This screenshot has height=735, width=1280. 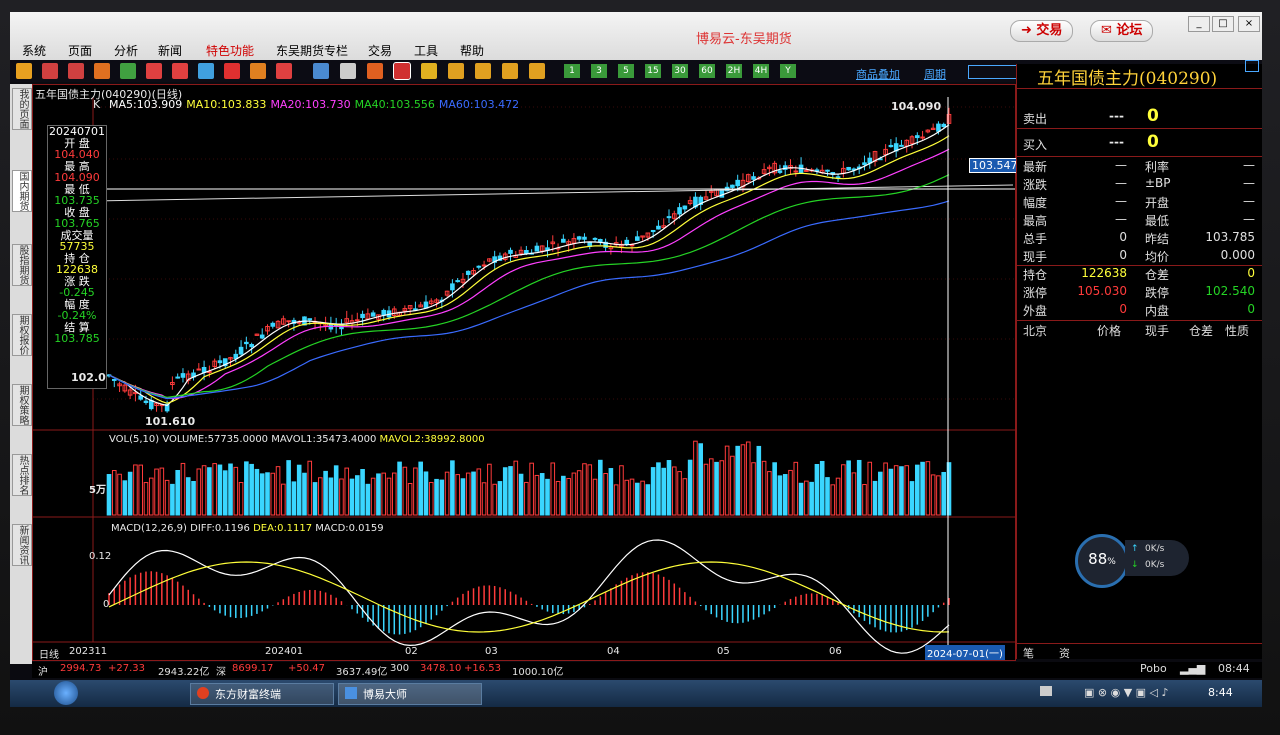 I want to click on table-icon, so click(x=321, y=71).